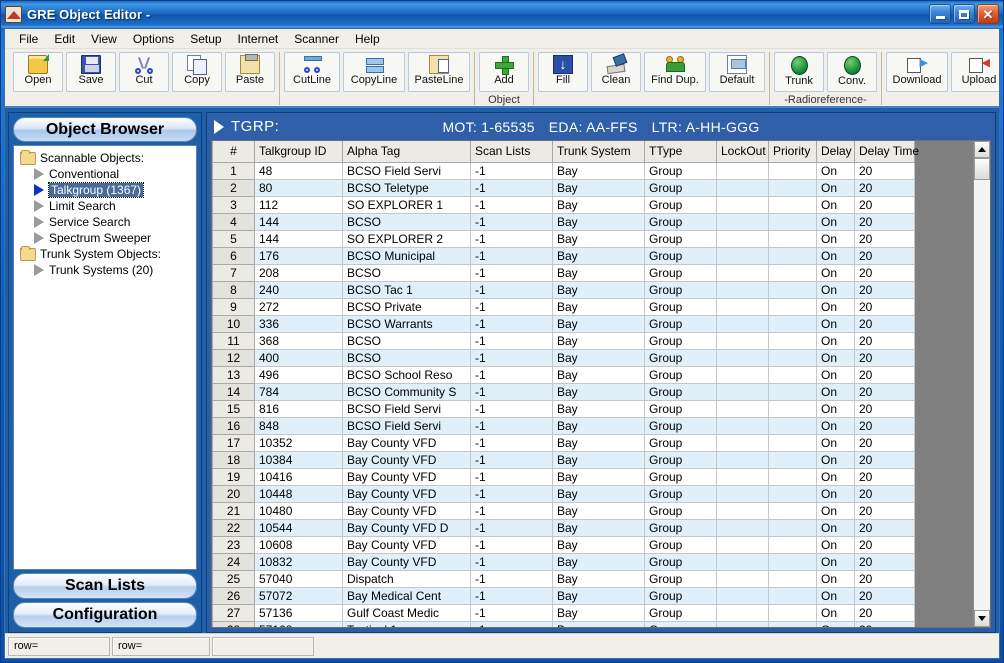  I want to click on table-row: 26 57072 Bay Medical Cent -1 Bay Group On 20, so click(563, 595).